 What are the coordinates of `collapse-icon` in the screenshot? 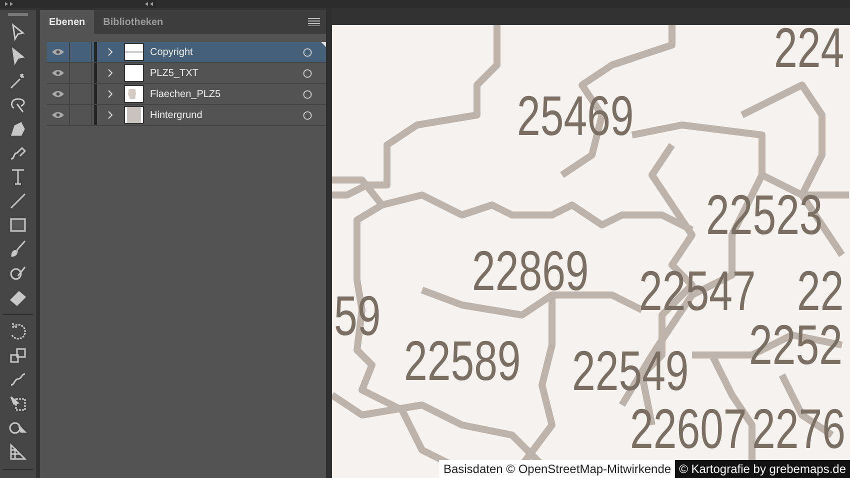 It's located at (149, 4).